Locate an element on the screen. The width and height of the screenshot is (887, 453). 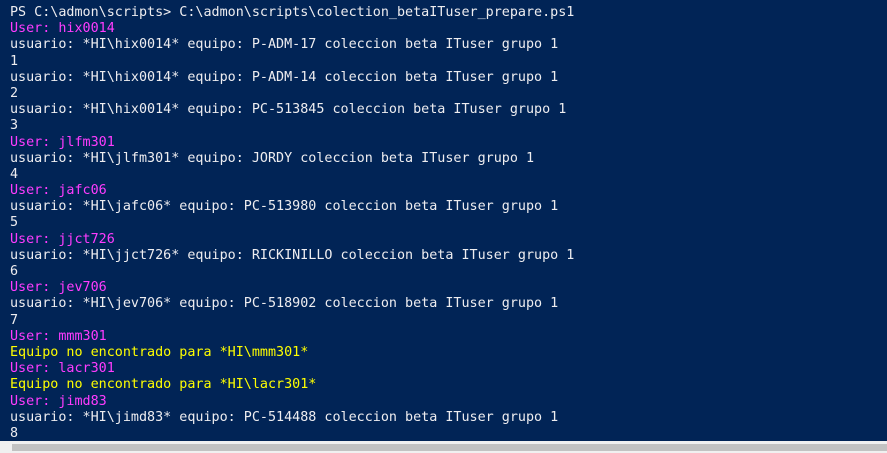
console-user-line: User: hix0014 is located at coordinates (62, 29).